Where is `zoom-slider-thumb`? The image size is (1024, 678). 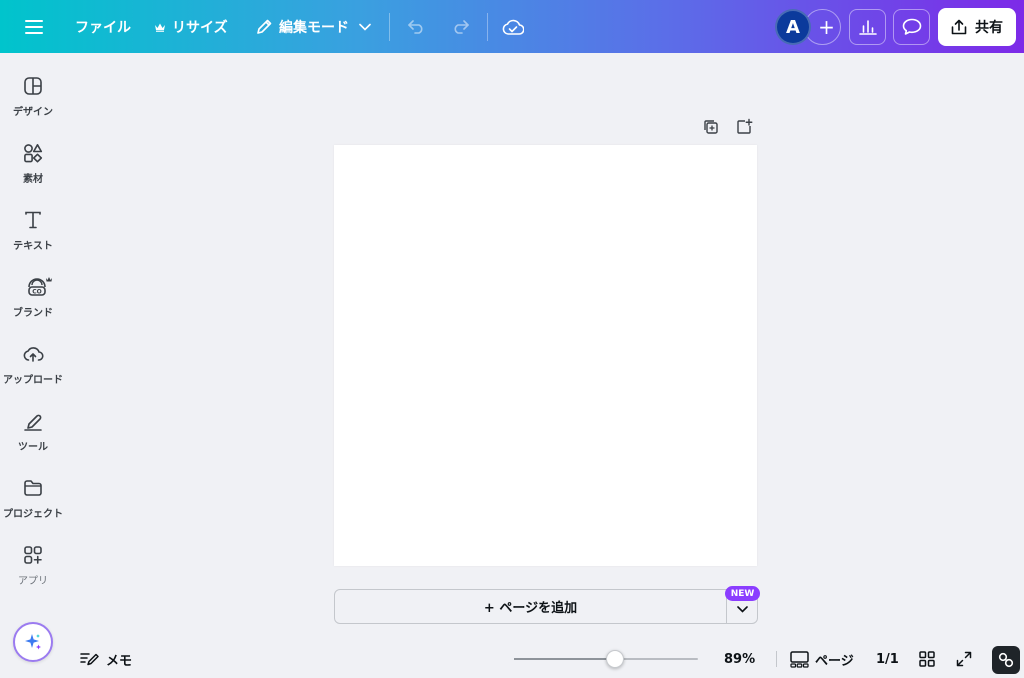
zoom-slider-thumb is located at coordinates (615, 659).